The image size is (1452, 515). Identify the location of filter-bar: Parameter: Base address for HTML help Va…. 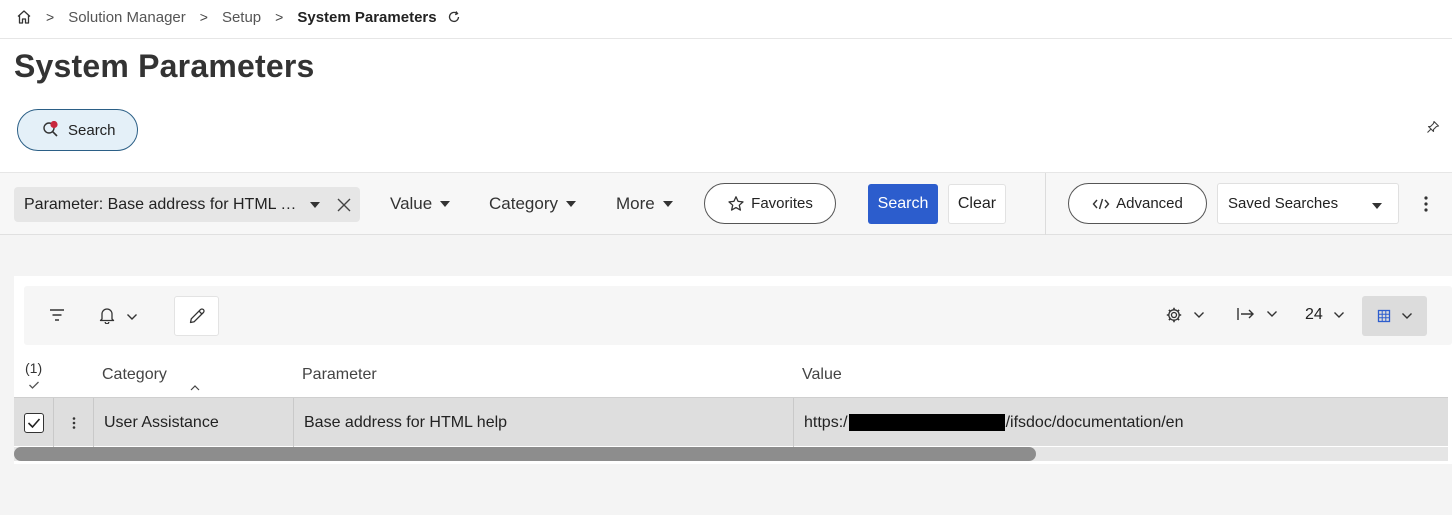
(726, 203).